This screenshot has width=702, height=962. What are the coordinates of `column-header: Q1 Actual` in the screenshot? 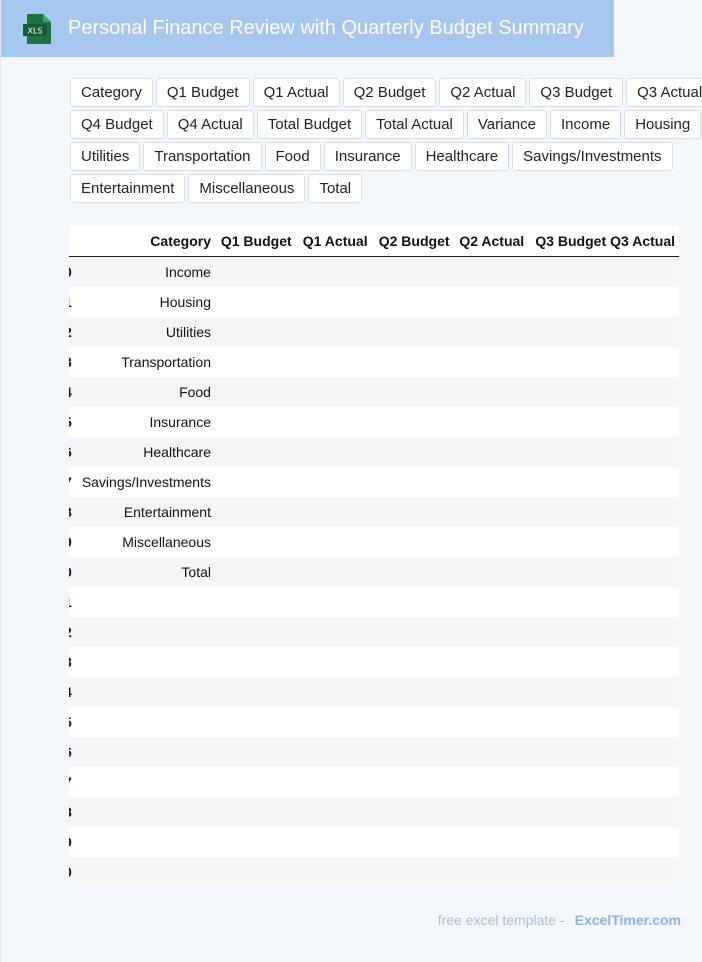 It's located at (333, 241).